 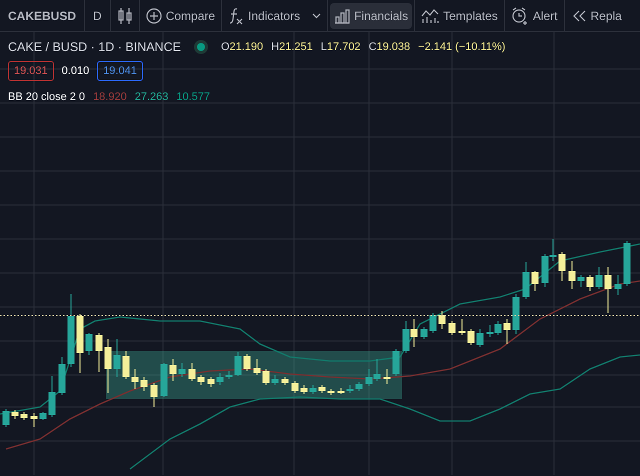 I want to click on market-status-dot, so click(x=200, y=47).